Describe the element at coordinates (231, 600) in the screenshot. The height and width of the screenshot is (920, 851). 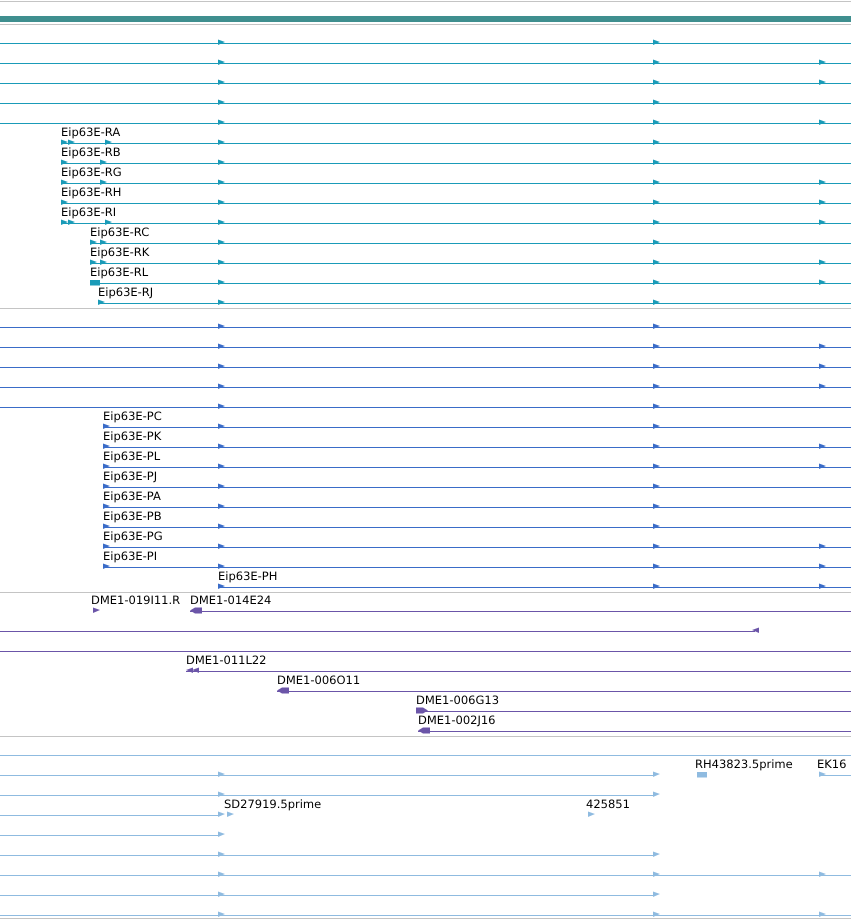
I see `feature-label: DME1-014E24` at that location.